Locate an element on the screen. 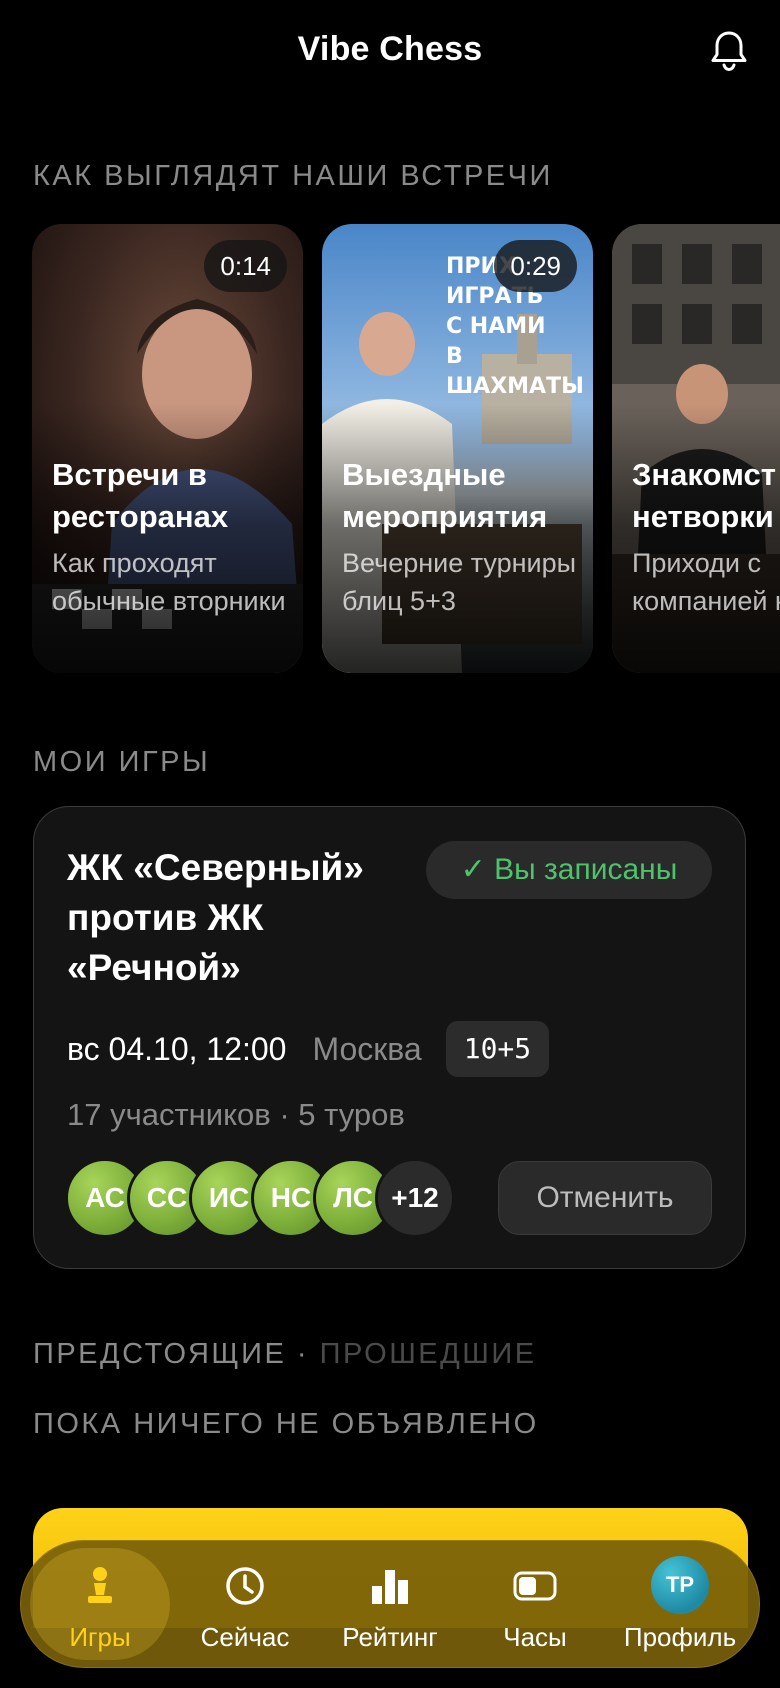 This screenshot has width=780, height=1688. tab-upcoming: ПРЕДСТОЯЩИЕ is located at coordinates (159, 1354).